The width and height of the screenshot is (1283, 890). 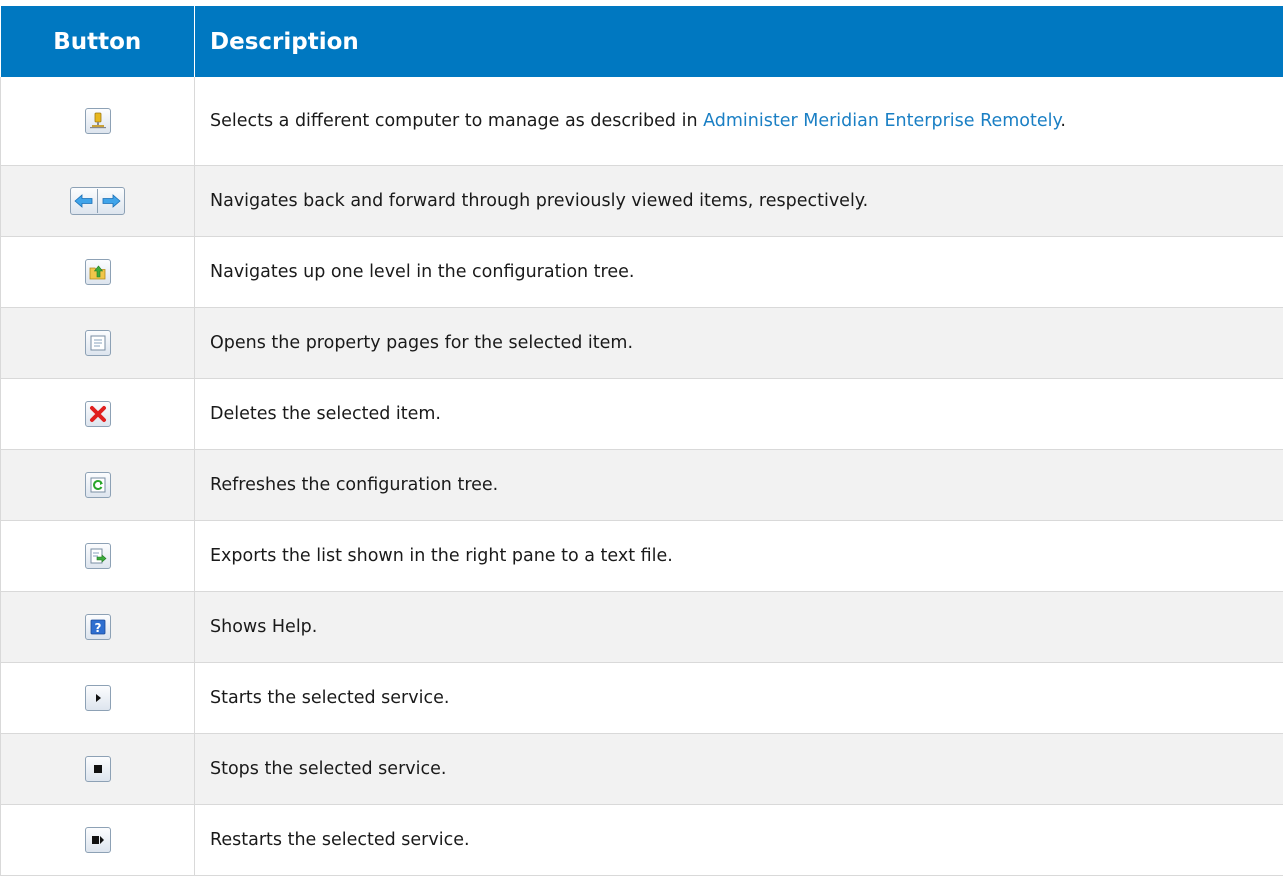 I want to click on table-row: Restarts the selected service., so click(x=641, y=840).